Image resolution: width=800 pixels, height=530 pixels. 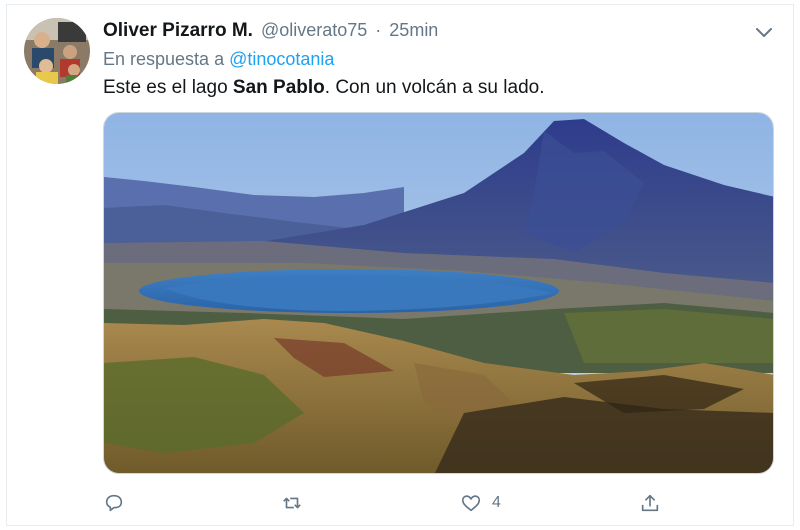 What do you see at coordinates (281, 59) in the screenshot?
I see `reply-mention-link: @tinocotania` at bounding box center [281, 59].